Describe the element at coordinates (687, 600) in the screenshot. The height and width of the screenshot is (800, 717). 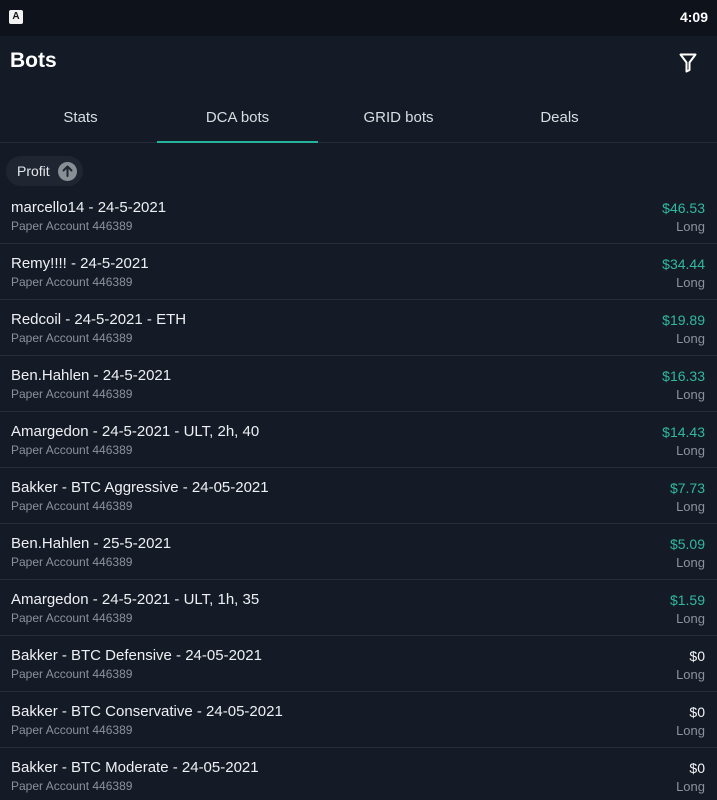
I see `bot-profit: $1.59` at that location.